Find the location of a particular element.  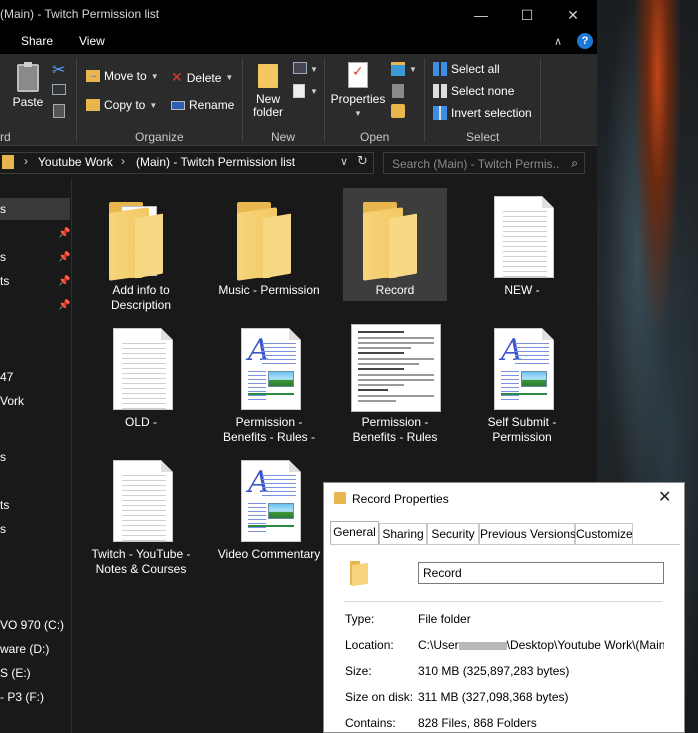

nav-item-drive-d: ware (D:) is located at coordinates (24, 649).